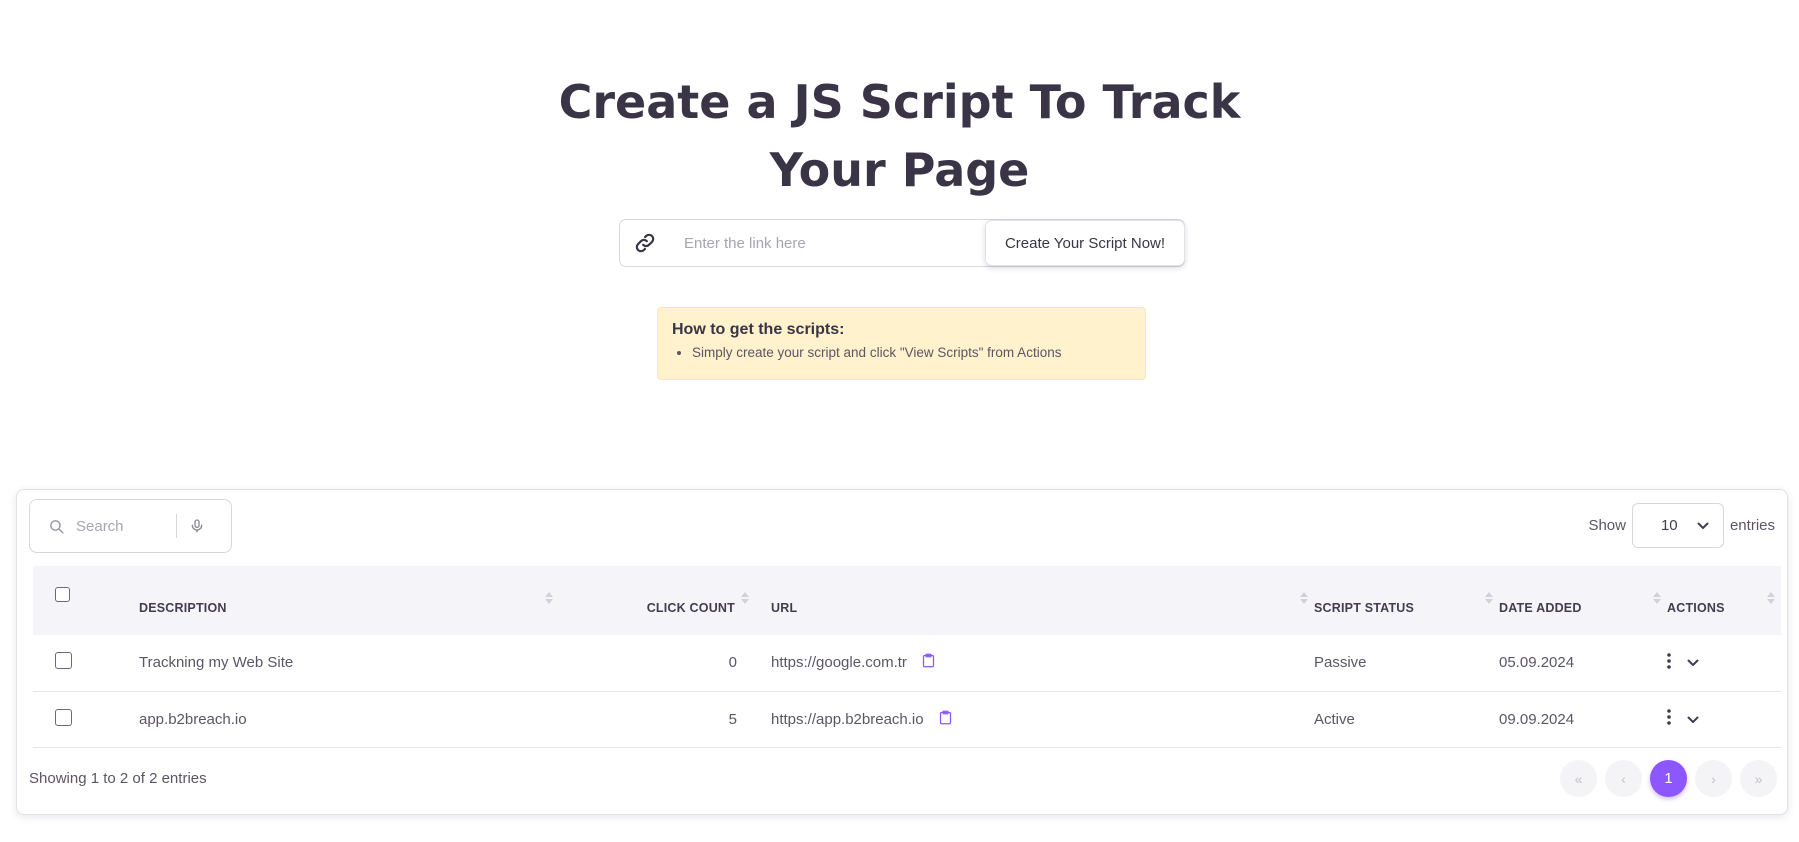 This screenshot has width=1799, height=842. Describe the element at coordinates (126, 526) in the screenshot. I see `search-input` at that location.